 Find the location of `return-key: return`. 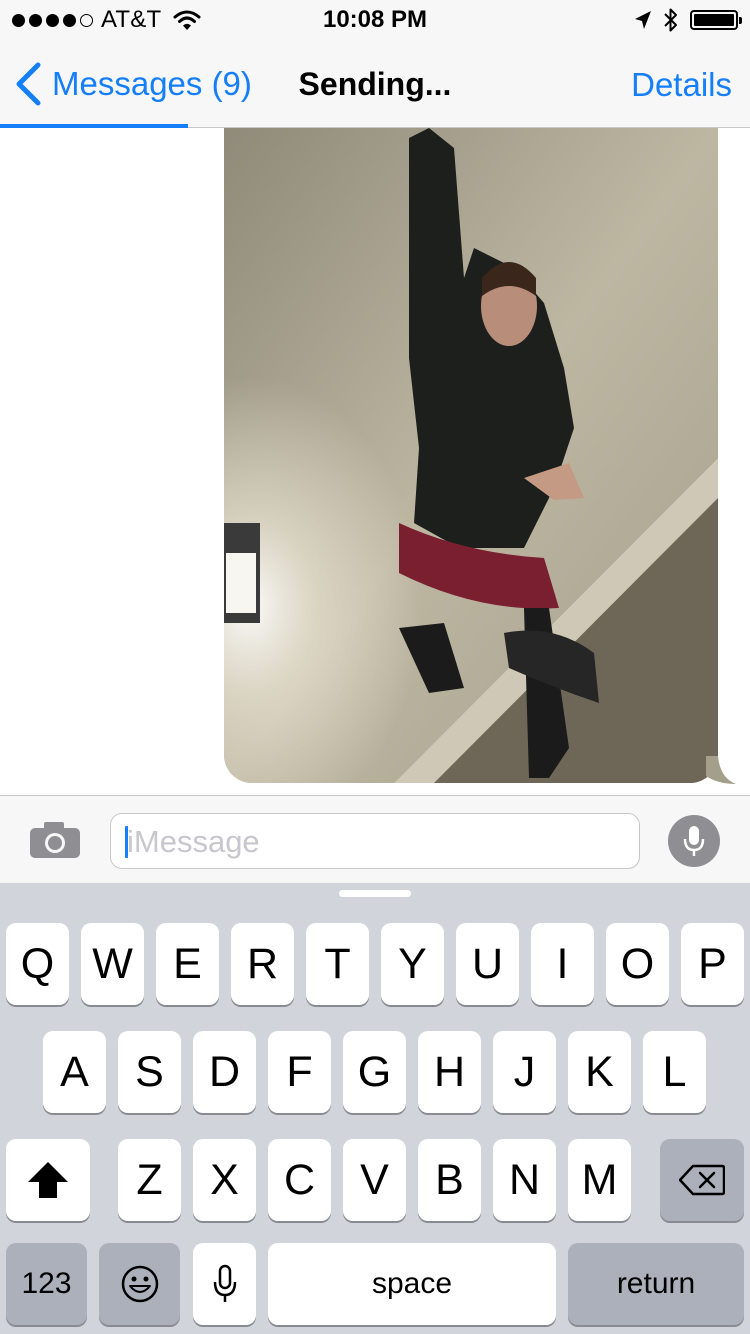

return-key: return is located at coordinates (656, 1284).